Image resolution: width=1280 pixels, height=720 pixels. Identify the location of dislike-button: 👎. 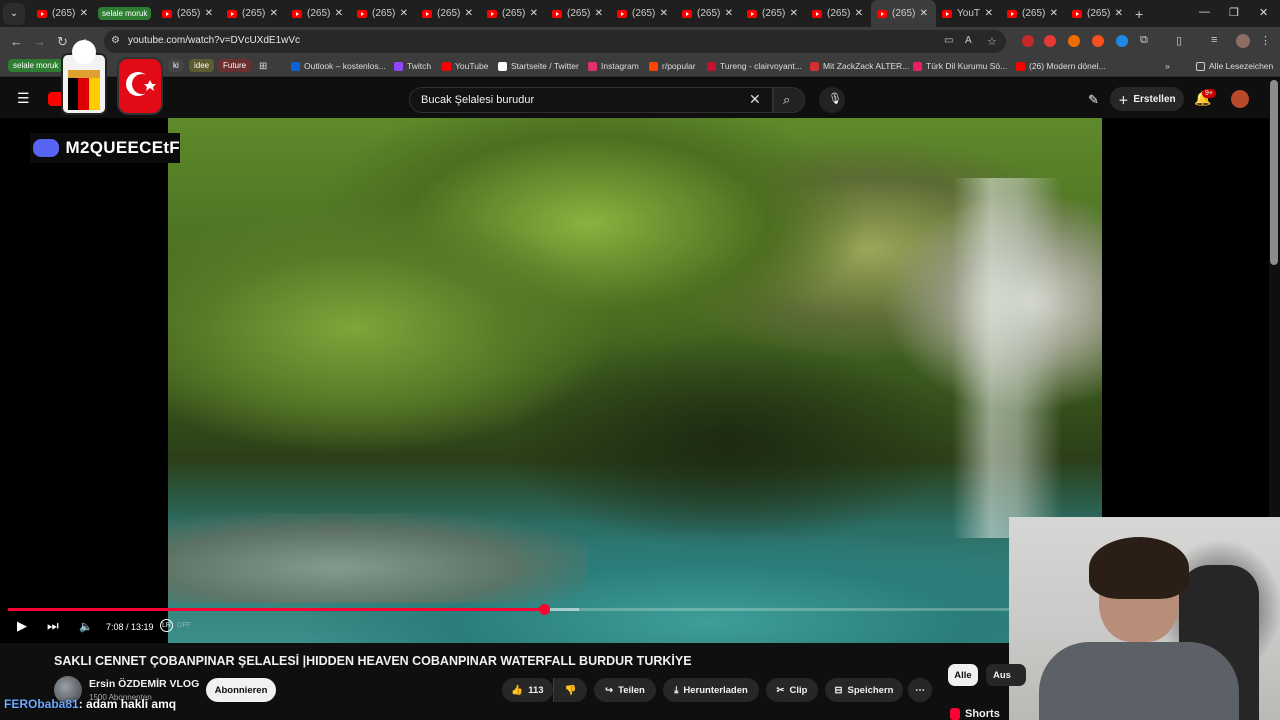
(570, 690).